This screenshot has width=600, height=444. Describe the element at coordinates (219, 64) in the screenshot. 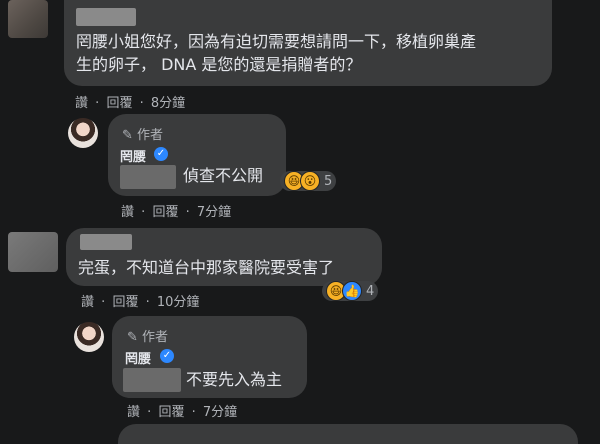

I see `comment-text-line2: 生的卵子， DNA 是您的還是捐贈者的？` at that location.